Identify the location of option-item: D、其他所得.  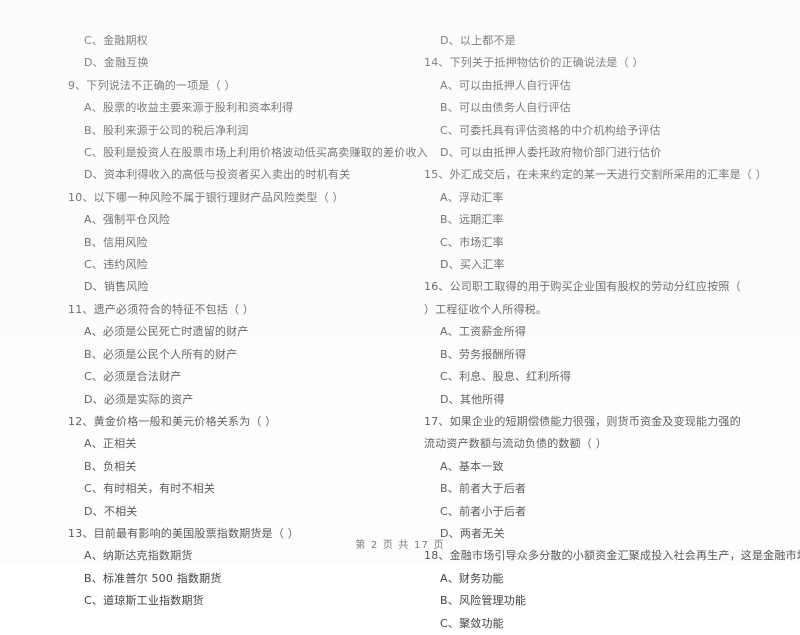
(472, 399).